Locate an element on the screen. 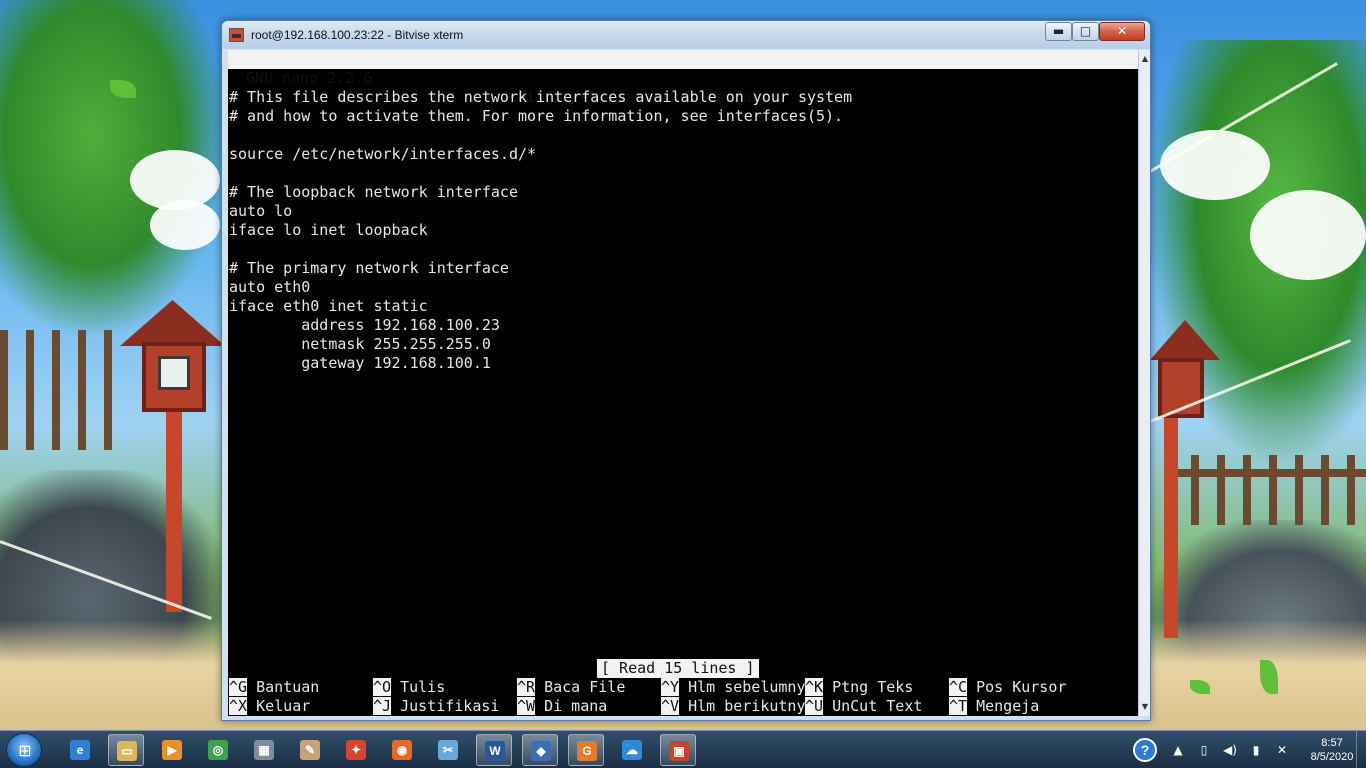  shortcut-label: Hlm berikutny is located at coordinates (747, 706).